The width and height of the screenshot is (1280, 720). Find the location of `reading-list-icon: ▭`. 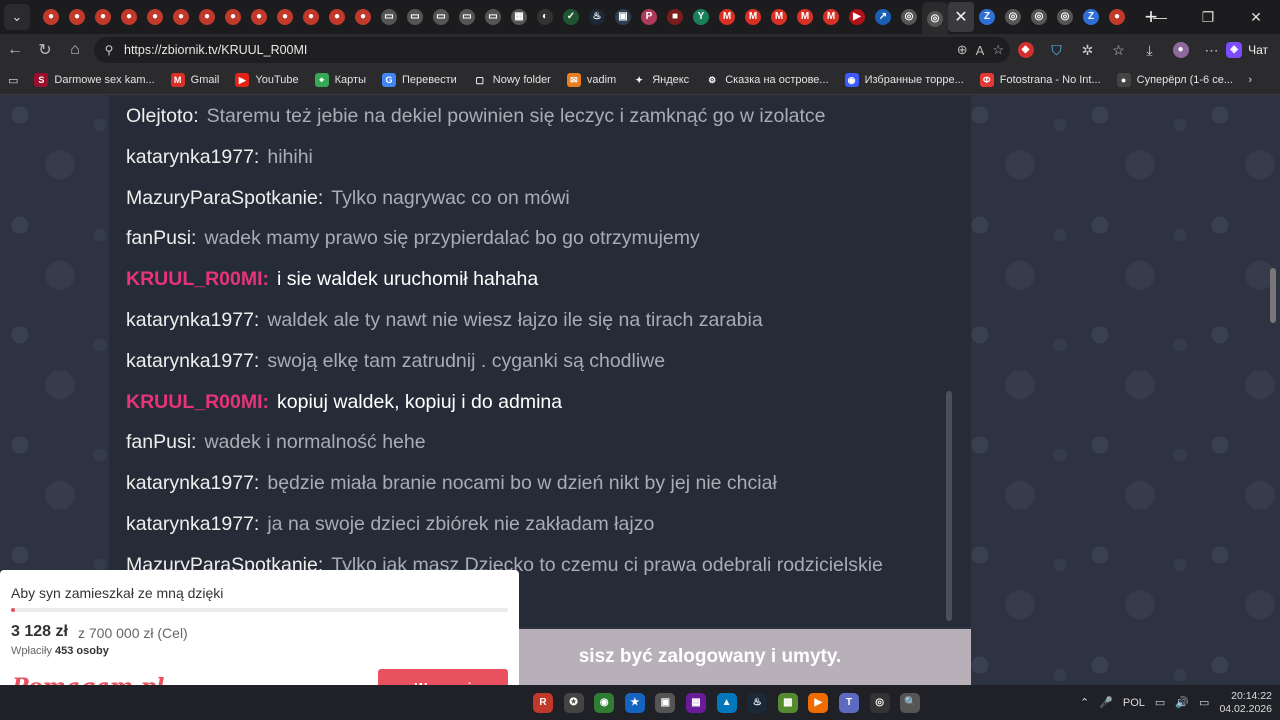

reading-list-icon: ▭ is located at coordinates (13, 80).